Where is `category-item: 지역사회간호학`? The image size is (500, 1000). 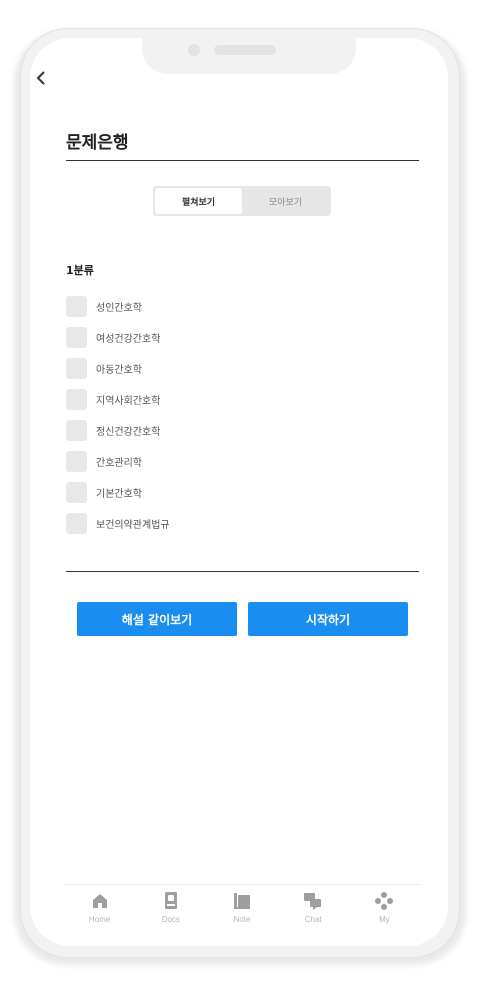 category-item: 지역사회간호학 is located at coordinates (216, 399).